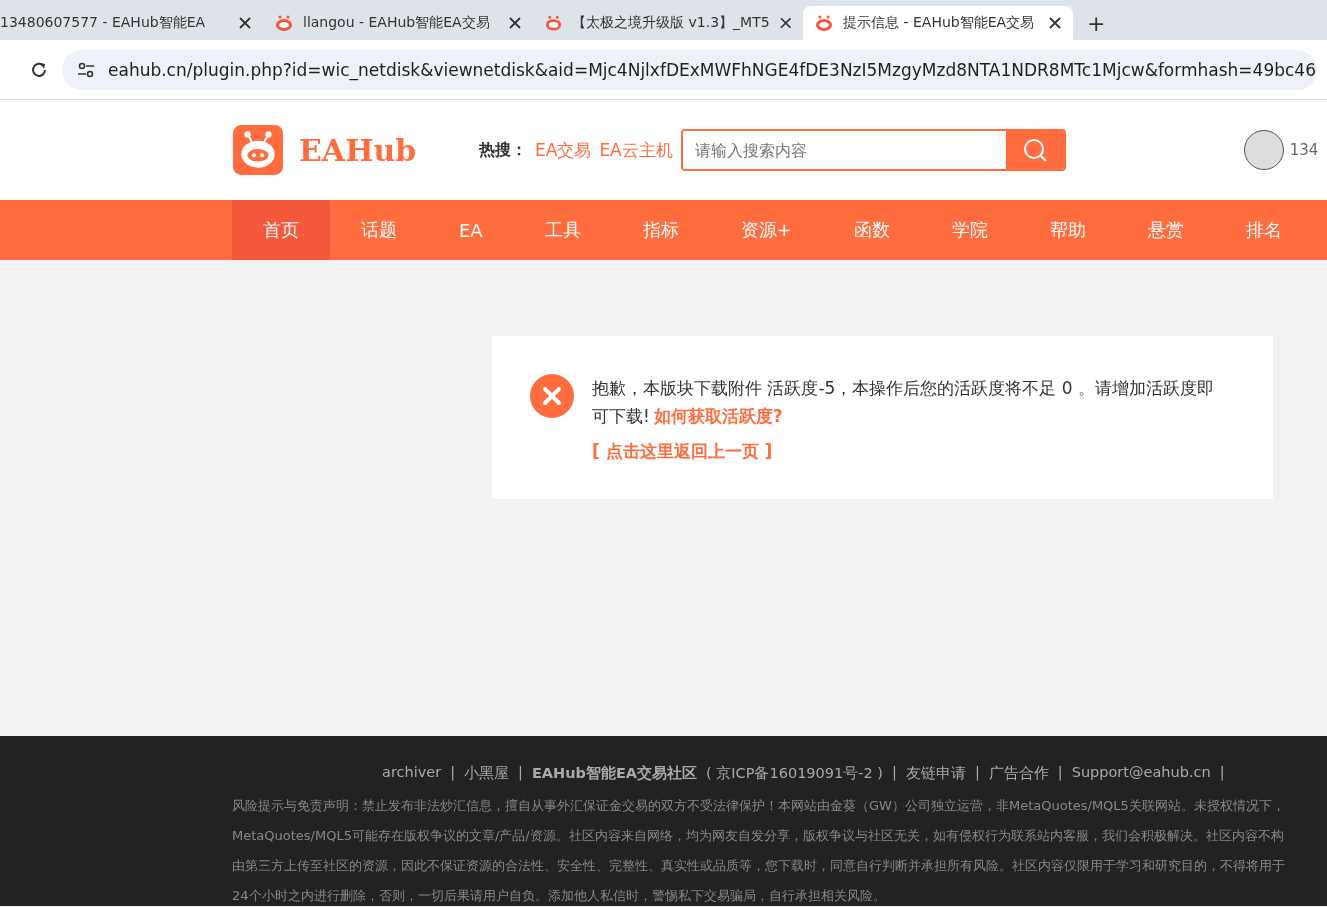 The width and height of the screenshot is (1327, 907). I want to click on hot-search-link: EA云主机, so click(636, 150).